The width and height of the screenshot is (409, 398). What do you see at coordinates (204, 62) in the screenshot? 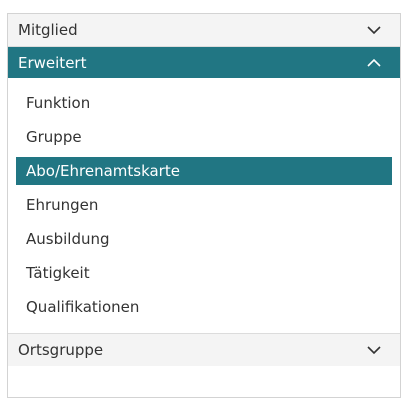
I see `accordion-header-erweitert: Erweitert` at bounding box center [204, 62].